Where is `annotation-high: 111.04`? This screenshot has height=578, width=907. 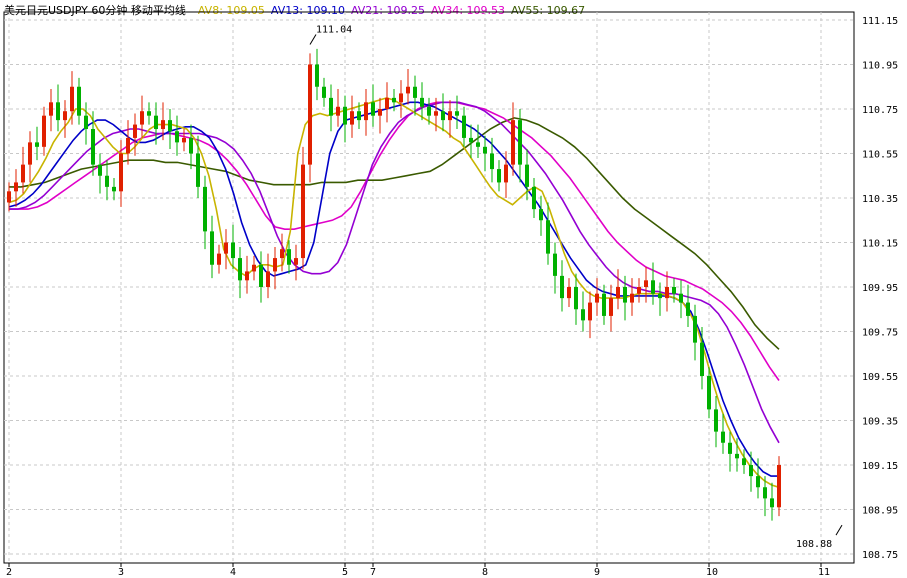
annotation-high: 111.04 is located at coordinates (334, 29).